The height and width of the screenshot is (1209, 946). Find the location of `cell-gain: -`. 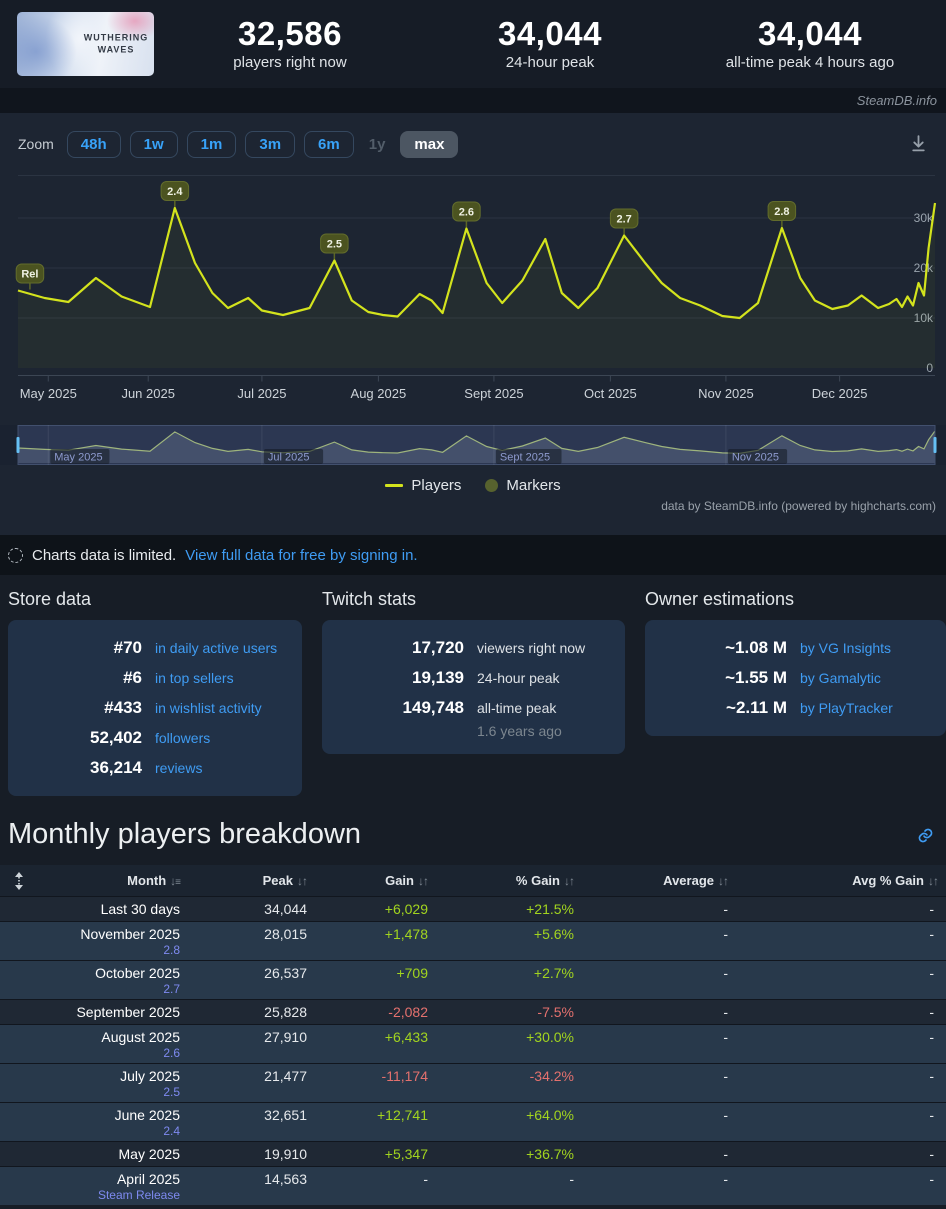

cell-gain: - is located at coordinates (375, 1185).